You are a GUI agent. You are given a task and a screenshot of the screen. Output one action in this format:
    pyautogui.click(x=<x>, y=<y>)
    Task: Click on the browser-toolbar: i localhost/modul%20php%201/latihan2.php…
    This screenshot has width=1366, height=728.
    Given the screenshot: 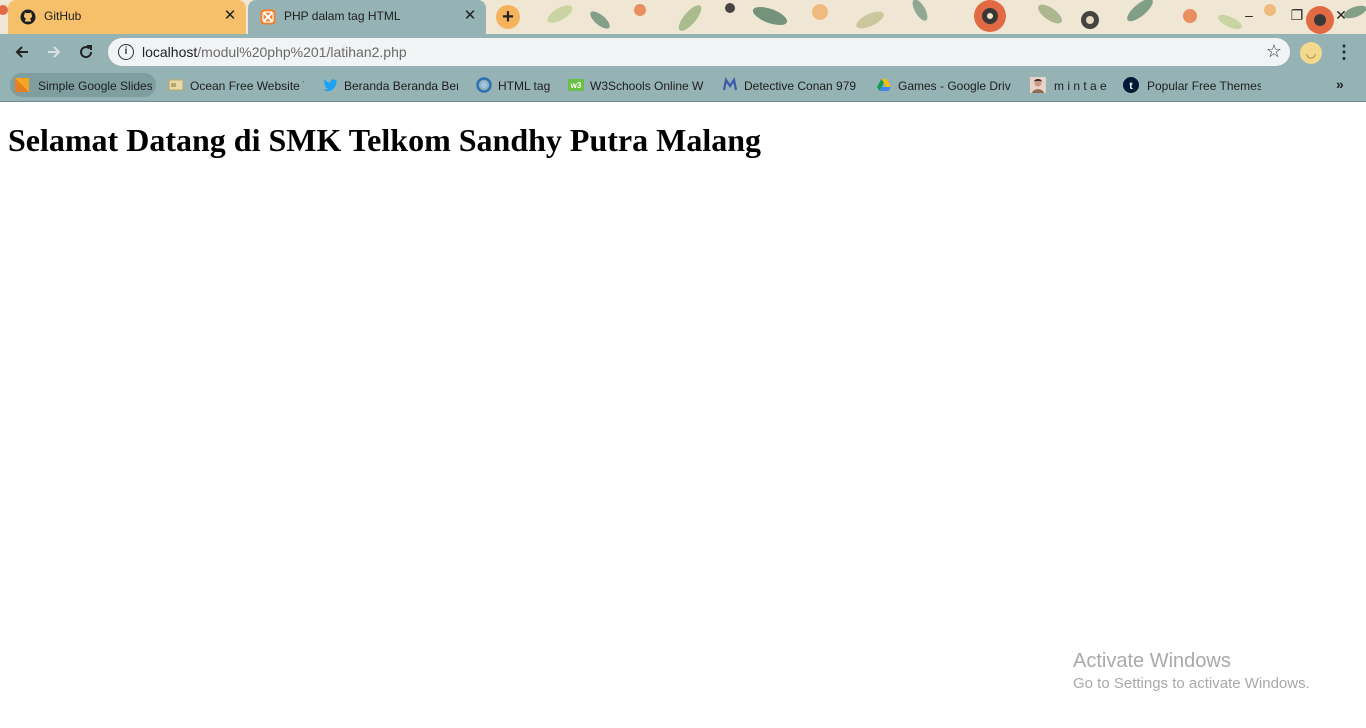 What is the action you would take?
    pyautogui.click(x=683, y=52)
    